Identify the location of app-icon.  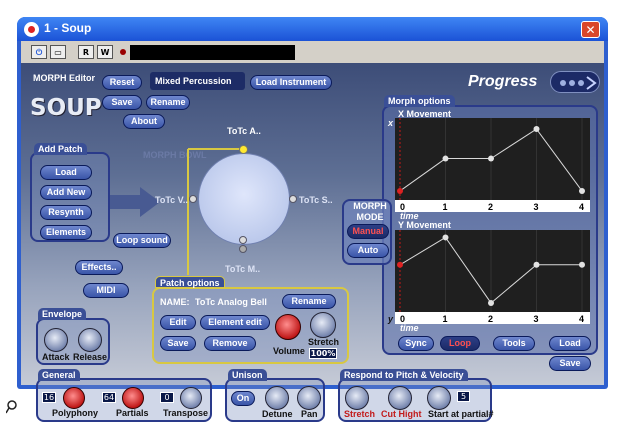
(31, 29).